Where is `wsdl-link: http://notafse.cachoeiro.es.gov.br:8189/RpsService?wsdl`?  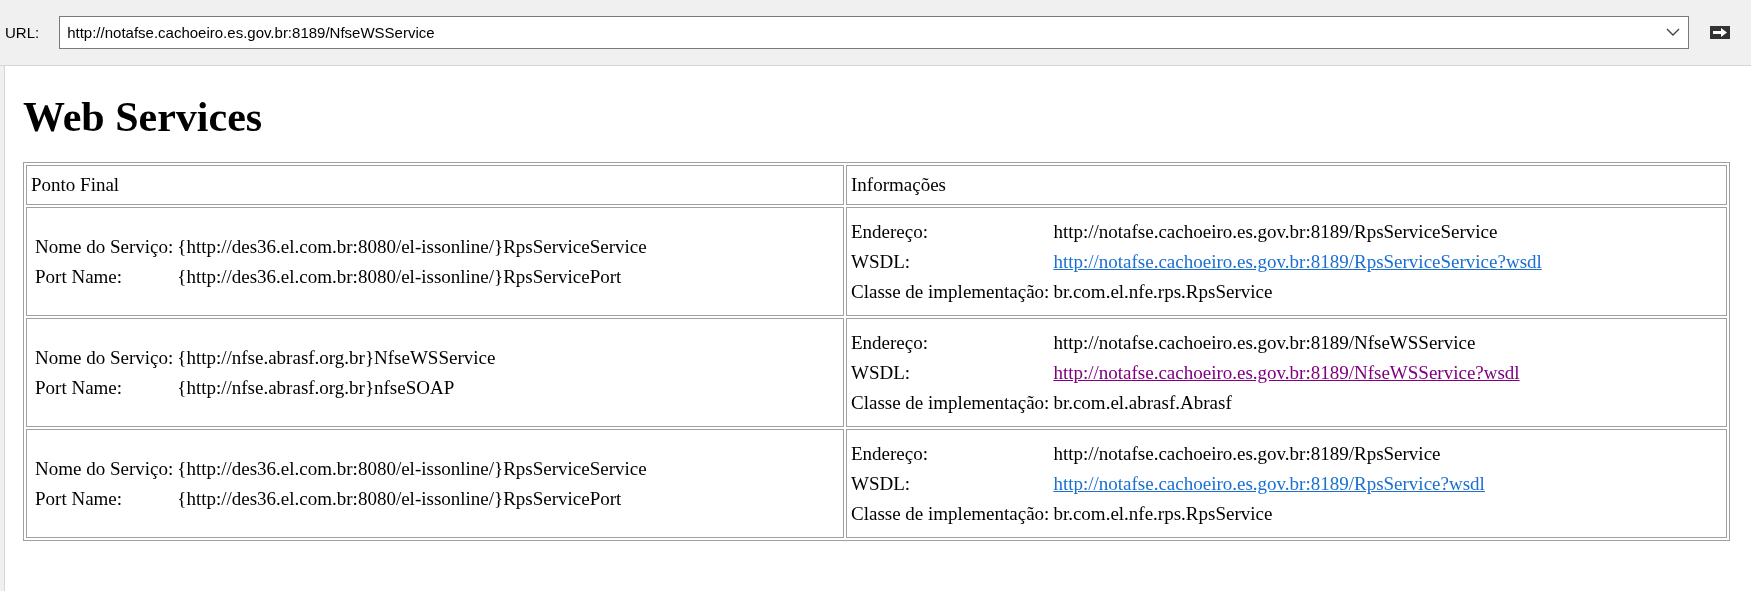 wsdl-link: http://notafse.cachoeiro.es.gov.br:8189/RpsService?wsdl is located at coordinates (1269, 483).